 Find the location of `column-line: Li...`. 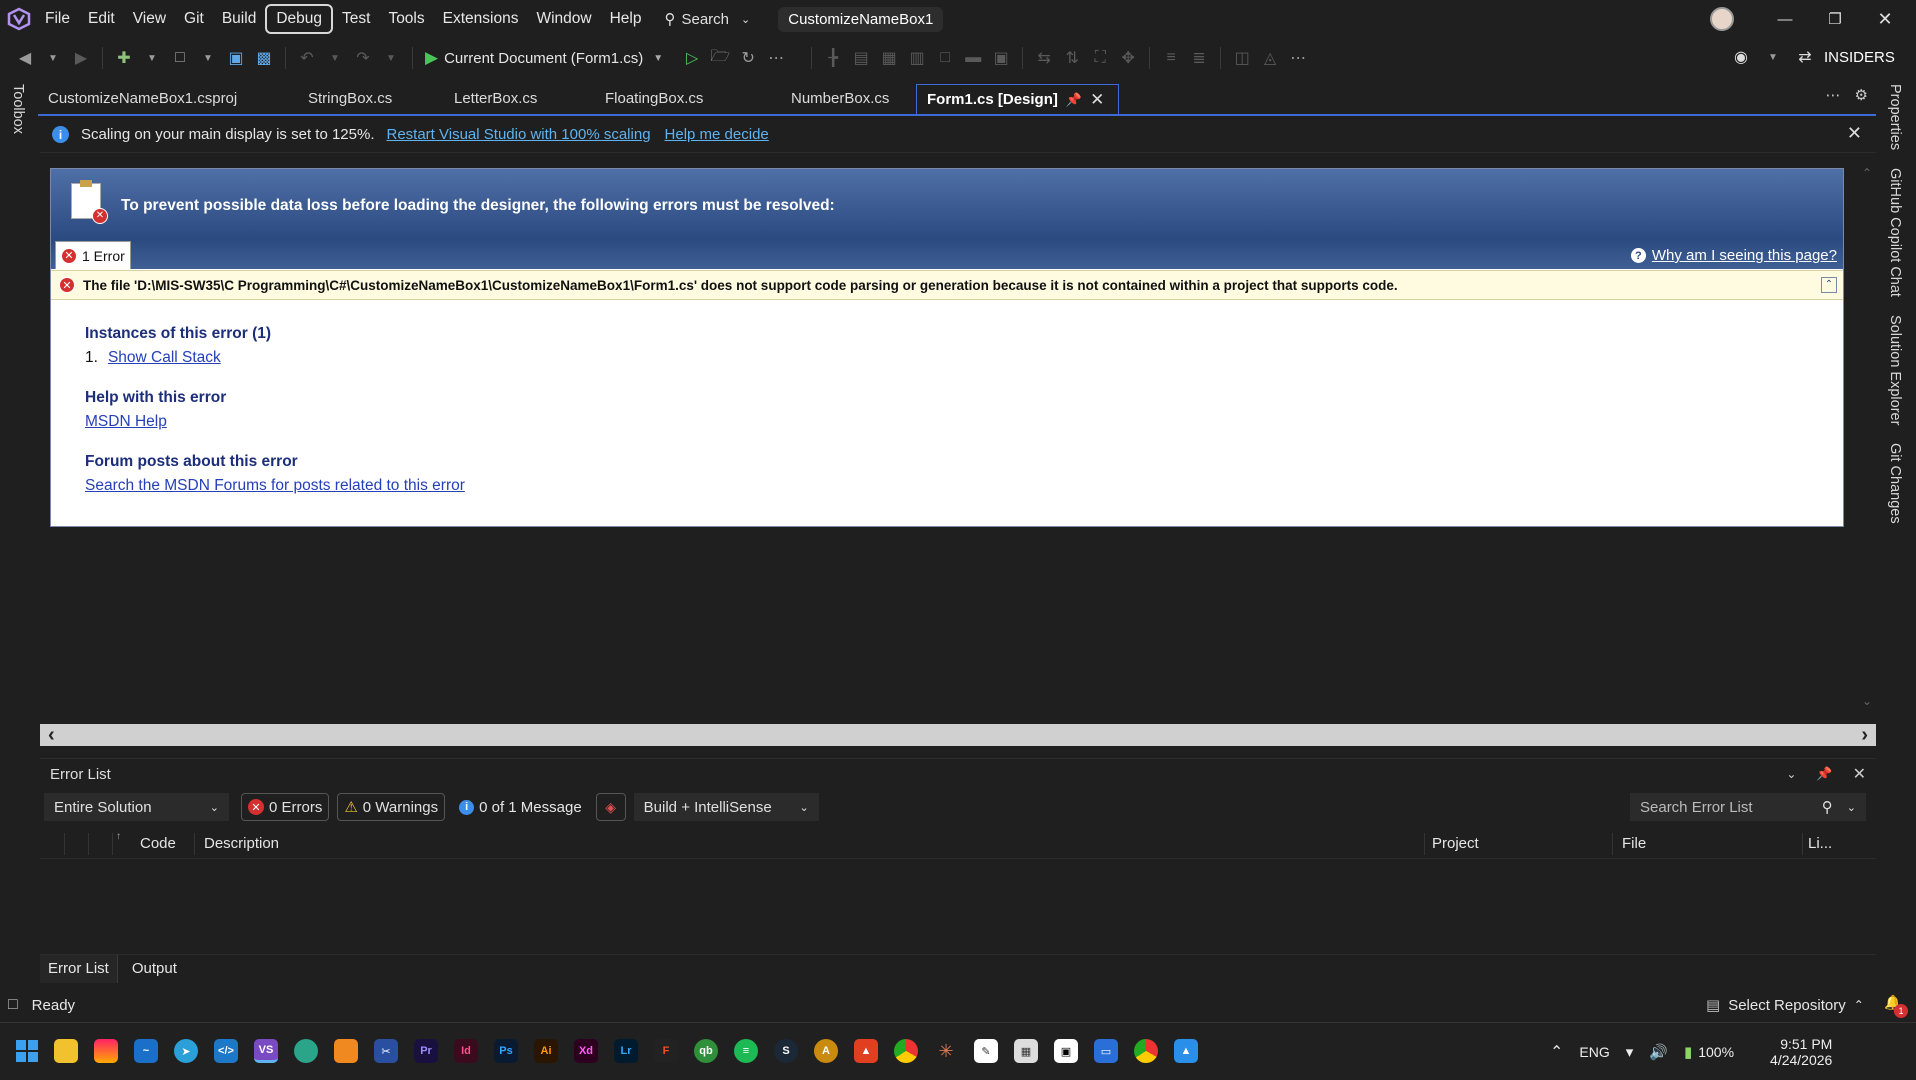

column-line: Li... is located at coordinates (1820, 843).